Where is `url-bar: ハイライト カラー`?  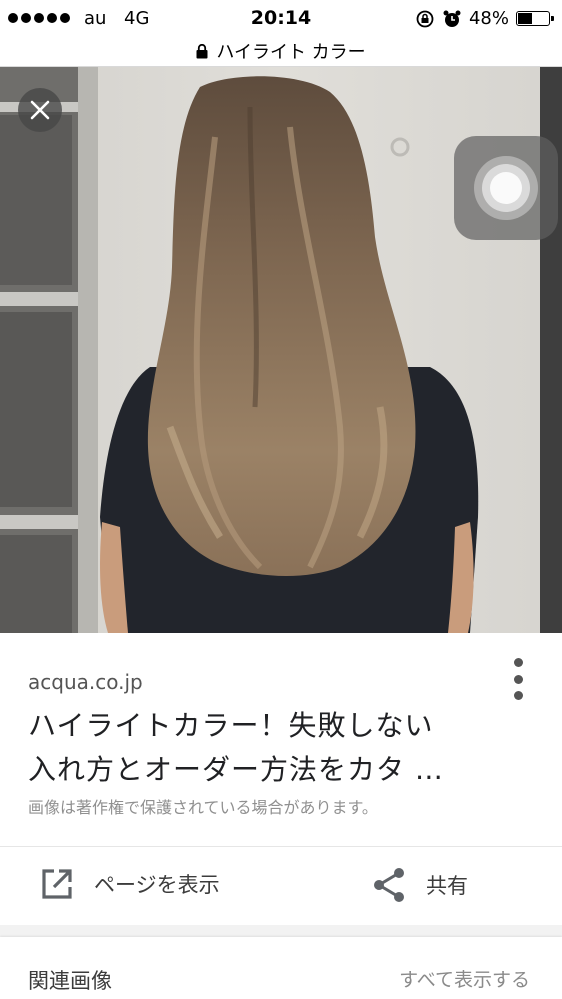 url-bar: ハイライト カラー is located at coordinates (281, 51).